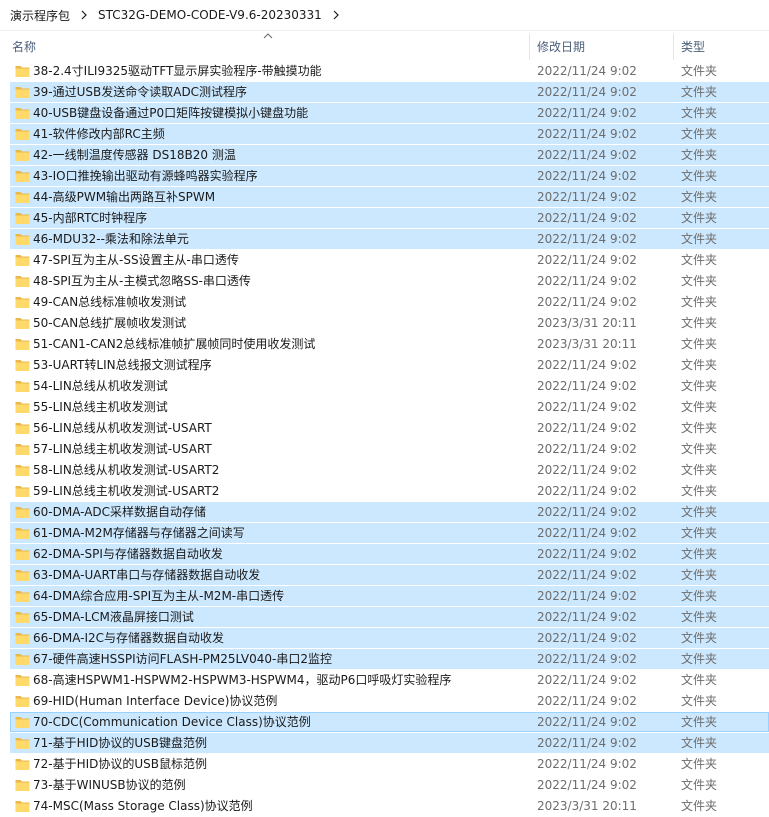  Describe the element at coordinates (389, 92) in the screenshot. I see `file-row: 39-通过USB发送命令读取ADC测试程序 2022/11/24 9:02 文件夹` at that location.